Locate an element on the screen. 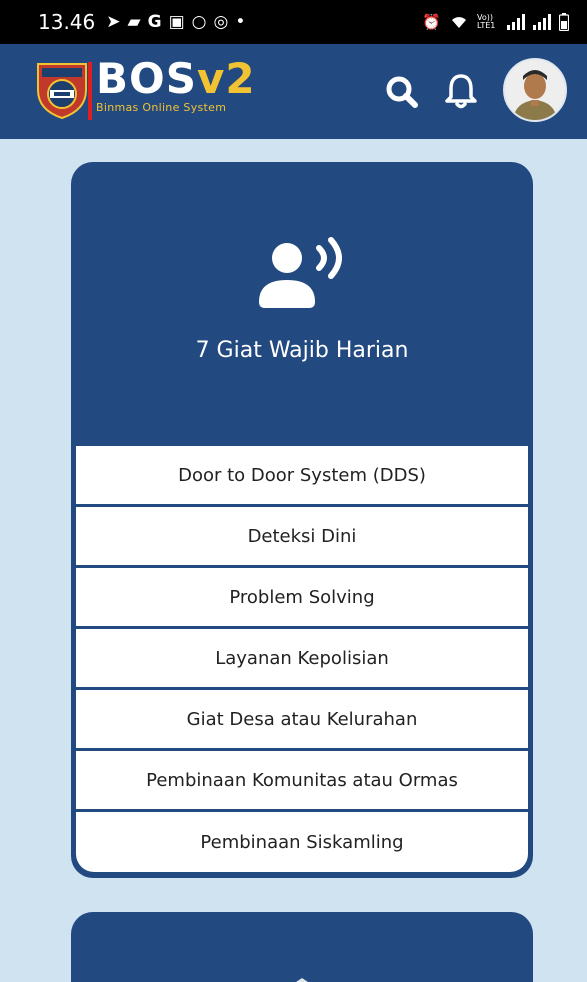 The image size is (587, 982). brand-version: v2 is located at coordinates (226, 78).